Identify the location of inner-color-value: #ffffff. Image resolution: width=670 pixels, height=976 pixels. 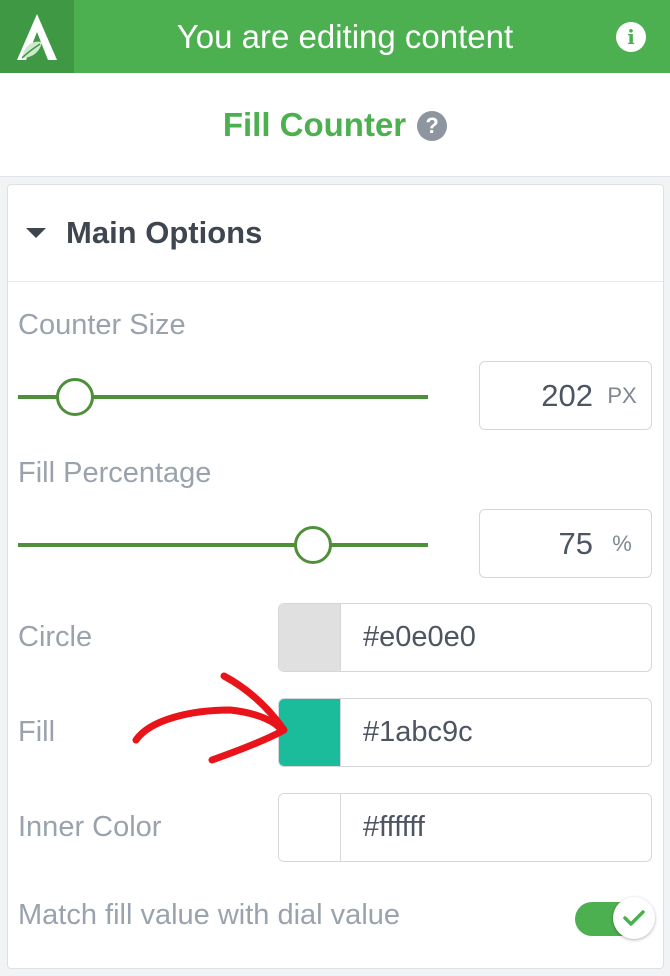
(394, 827).